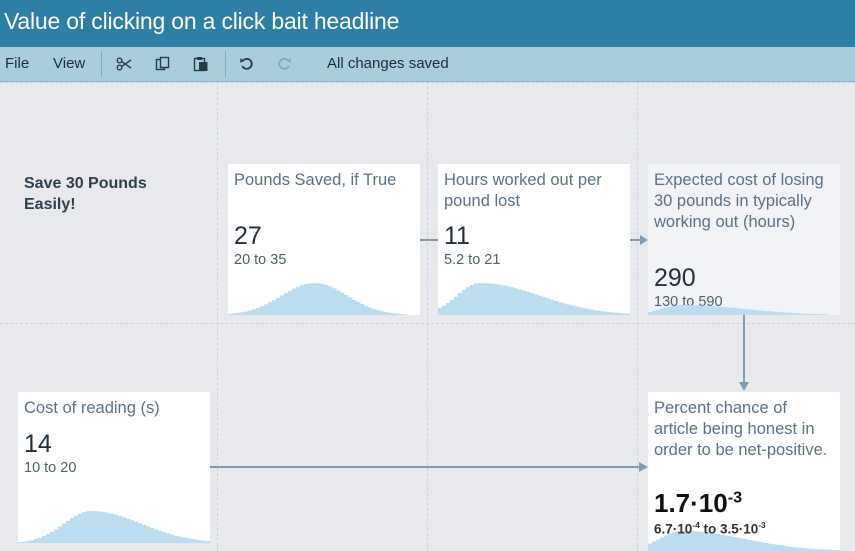 The height and width of the screenshot is (551, 855). Describe the element at coordinates (248, 236) in the screenshot. I see `node-value: 27` at that location.